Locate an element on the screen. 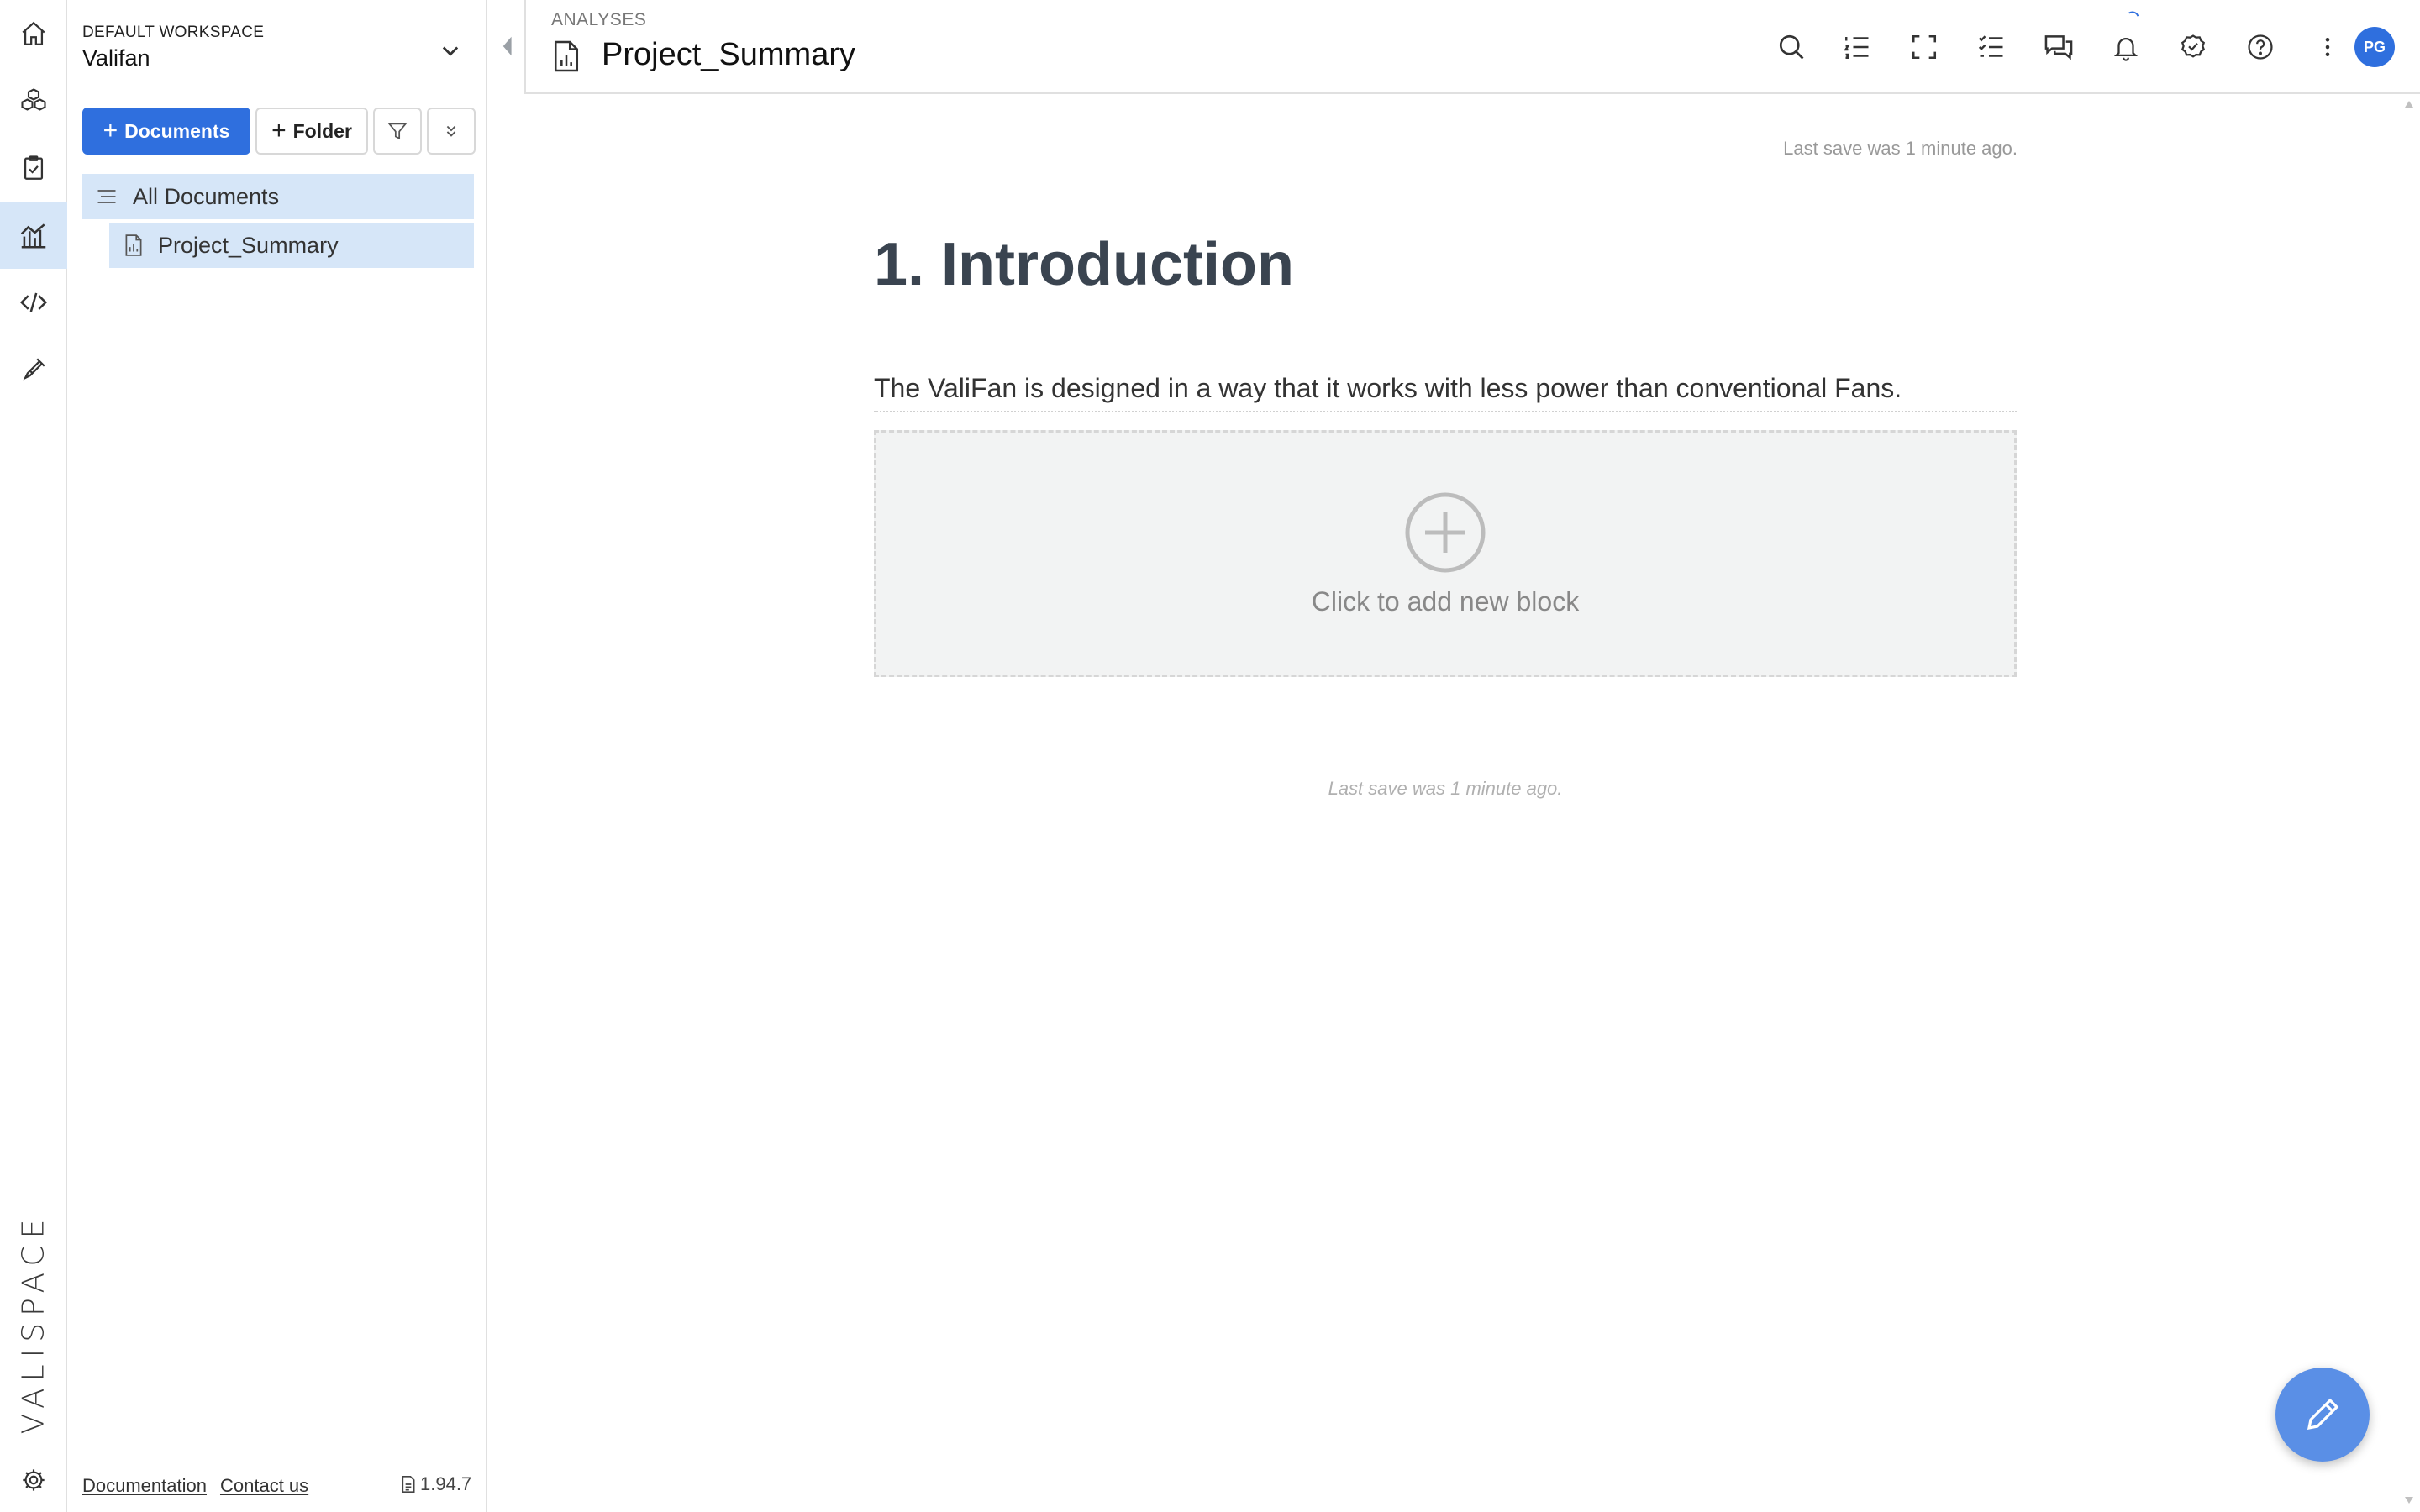  loading-spinner-icon is located at coordinates (2133, 17).